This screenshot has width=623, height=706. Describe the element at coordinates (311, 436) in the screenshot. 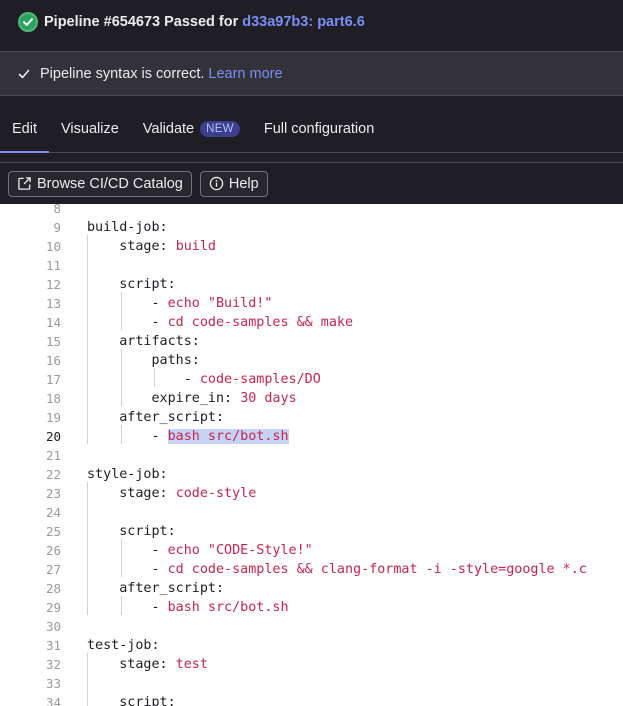

I see `code-line: 20 - bash src/bot.sh` at that location.